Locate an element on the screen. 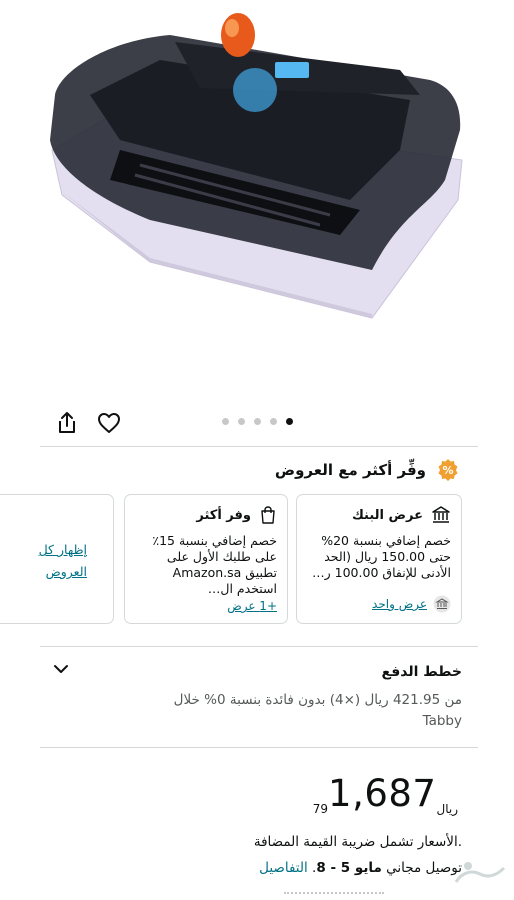 The width and height of the screenshot is (514, 900). favorite-button is located at coordinates (109, 423).